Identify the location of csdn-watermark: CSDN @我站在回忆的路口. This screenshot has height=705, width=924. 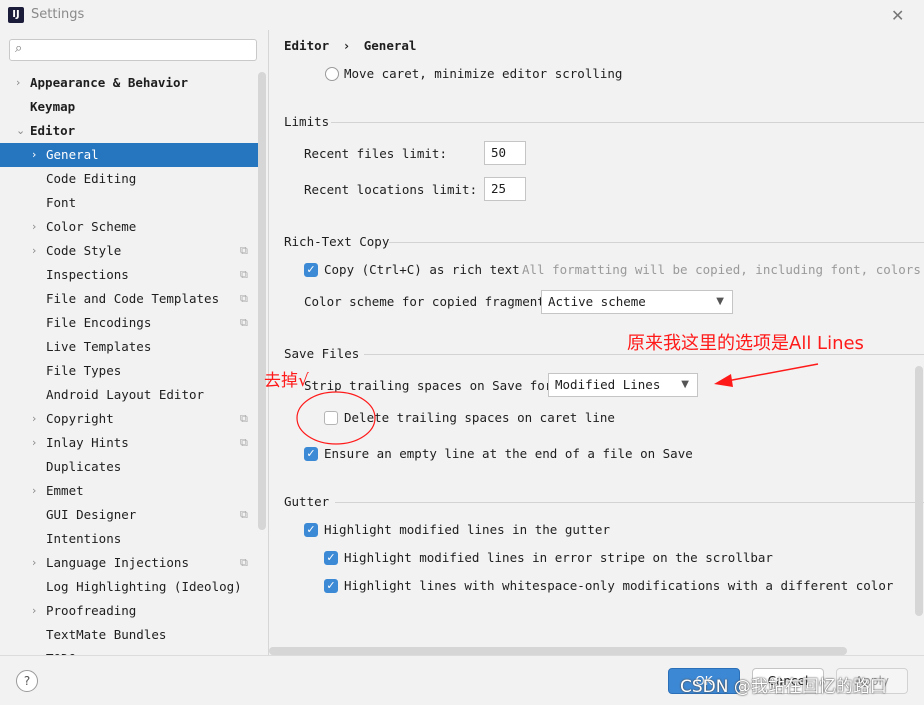
(783, 687).